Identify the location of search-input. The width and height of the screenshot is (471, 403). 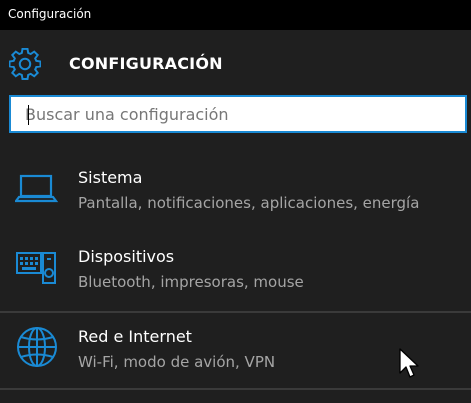
(240, 114).